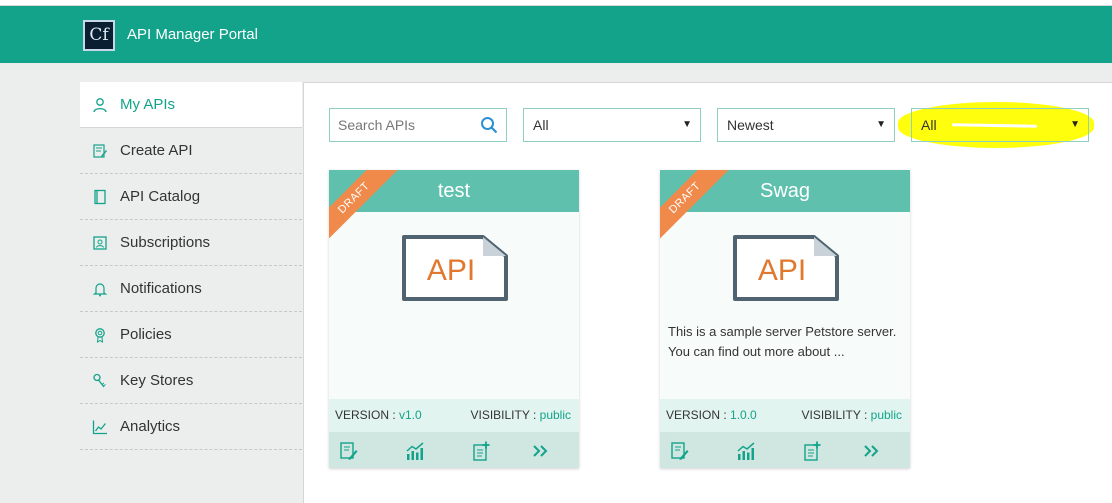 The image size is (1112, 503). What do you see at coordinates (146, 334) in the screenshot?
I see `sidebar-item-label: Policies` at bounding box center [146, 334].